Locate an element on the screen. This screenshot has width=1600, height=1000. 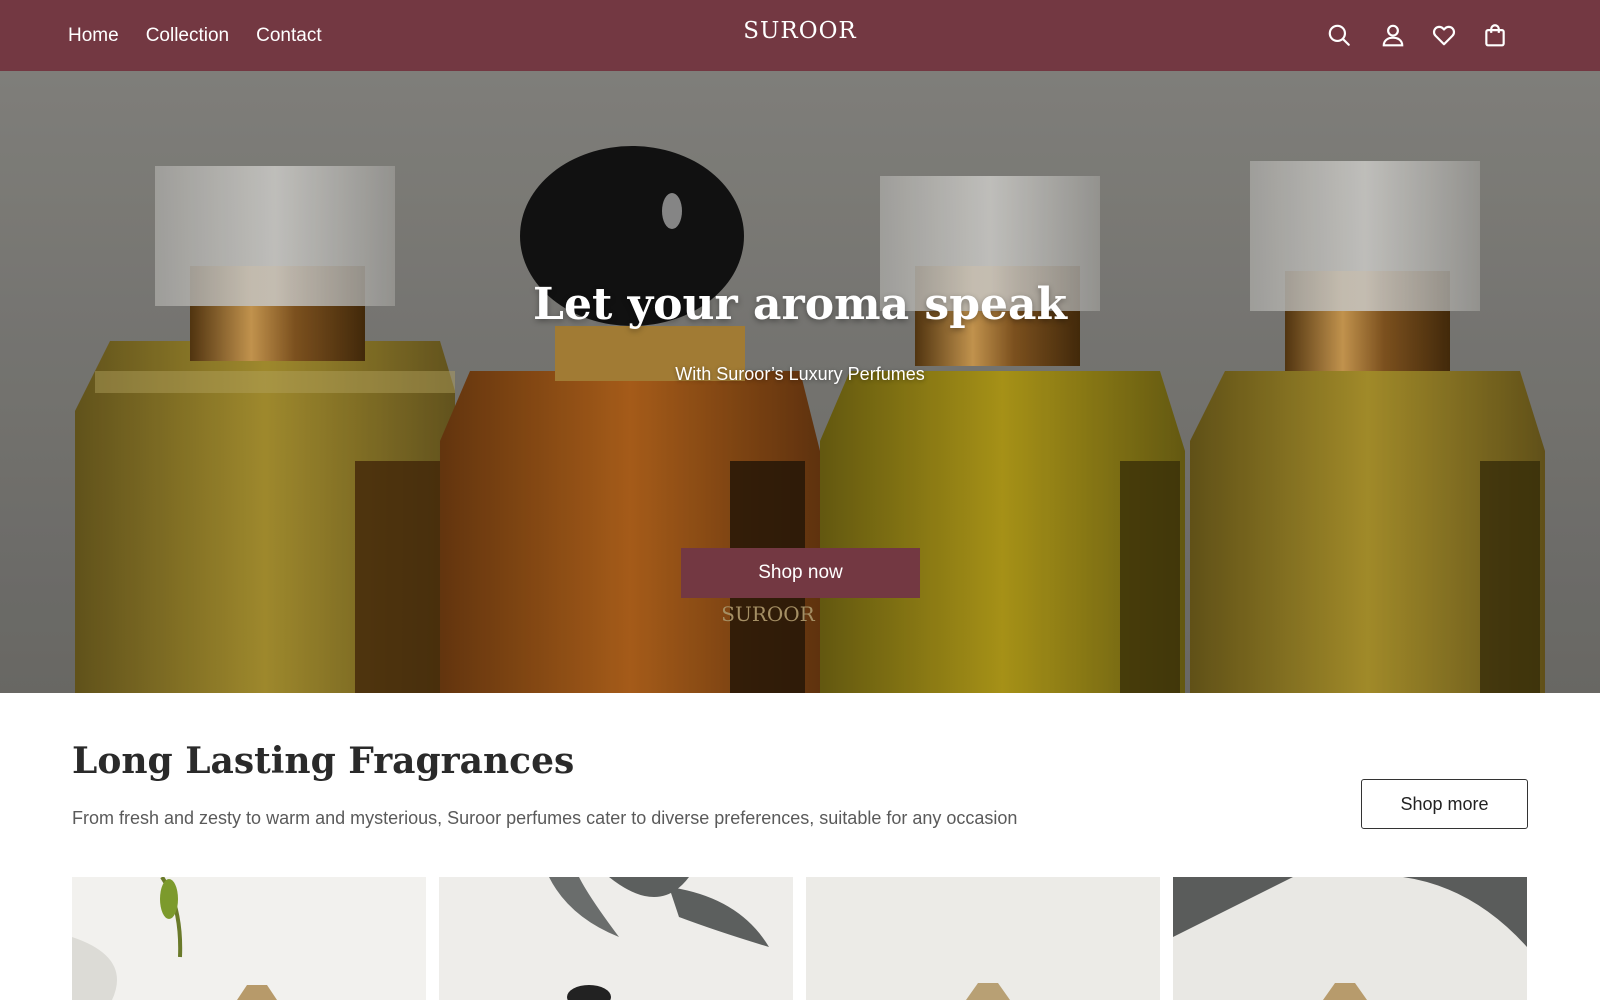
hero-subtitle: With Suroor’s Luxury Perfumes is located at coordinates (800, 374).